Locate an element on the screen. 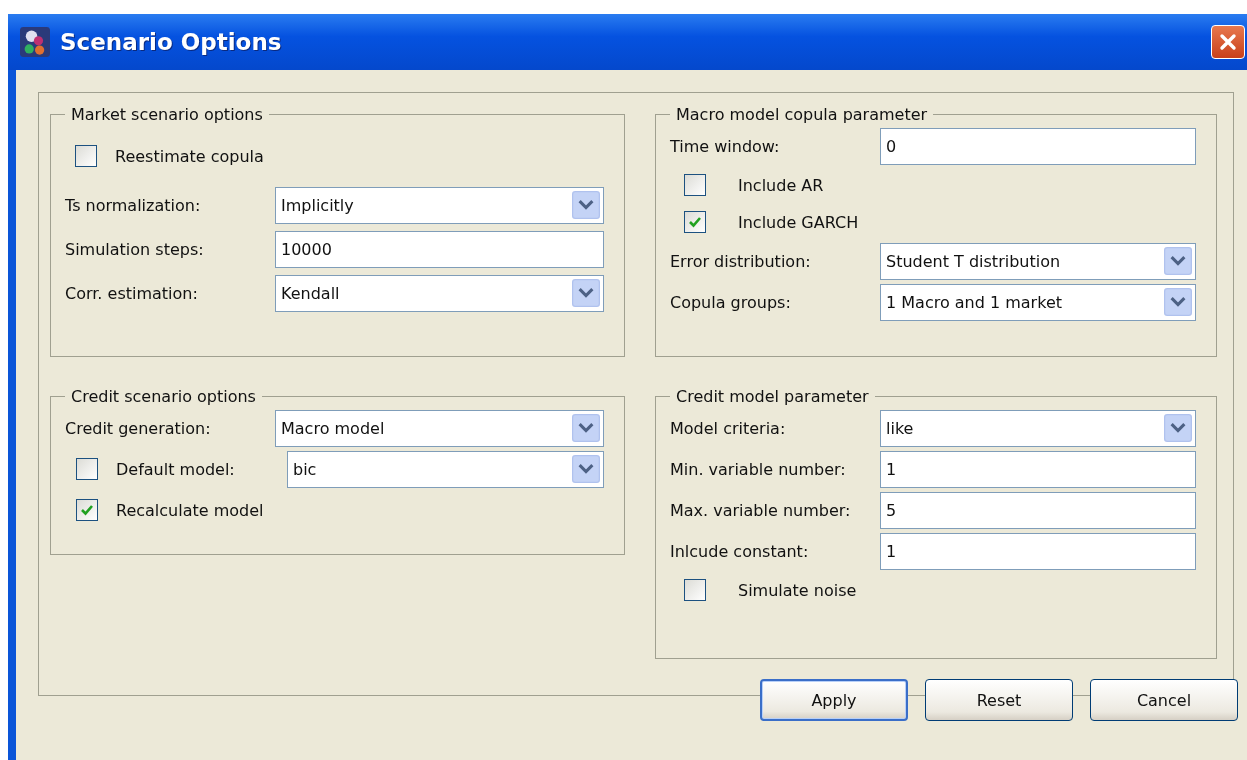 The image size is (1247, 760). dropdown: bic is located at coordinates (445, 469).